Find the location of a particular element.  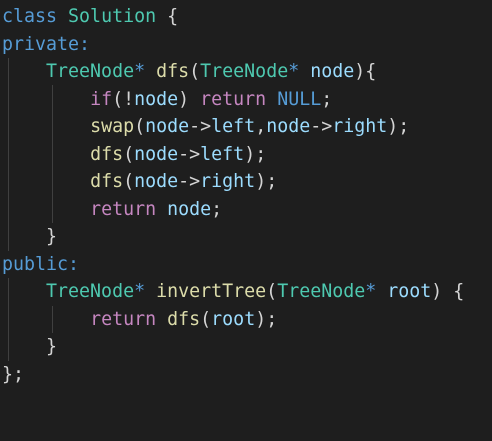

code-line: }; is located at coordinates (13, 375).